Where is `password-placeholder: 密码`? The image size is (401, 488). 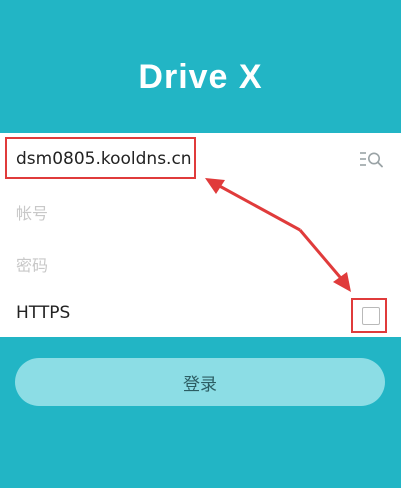 password-placeholder: 密码 is located at coordinates (32, 265).